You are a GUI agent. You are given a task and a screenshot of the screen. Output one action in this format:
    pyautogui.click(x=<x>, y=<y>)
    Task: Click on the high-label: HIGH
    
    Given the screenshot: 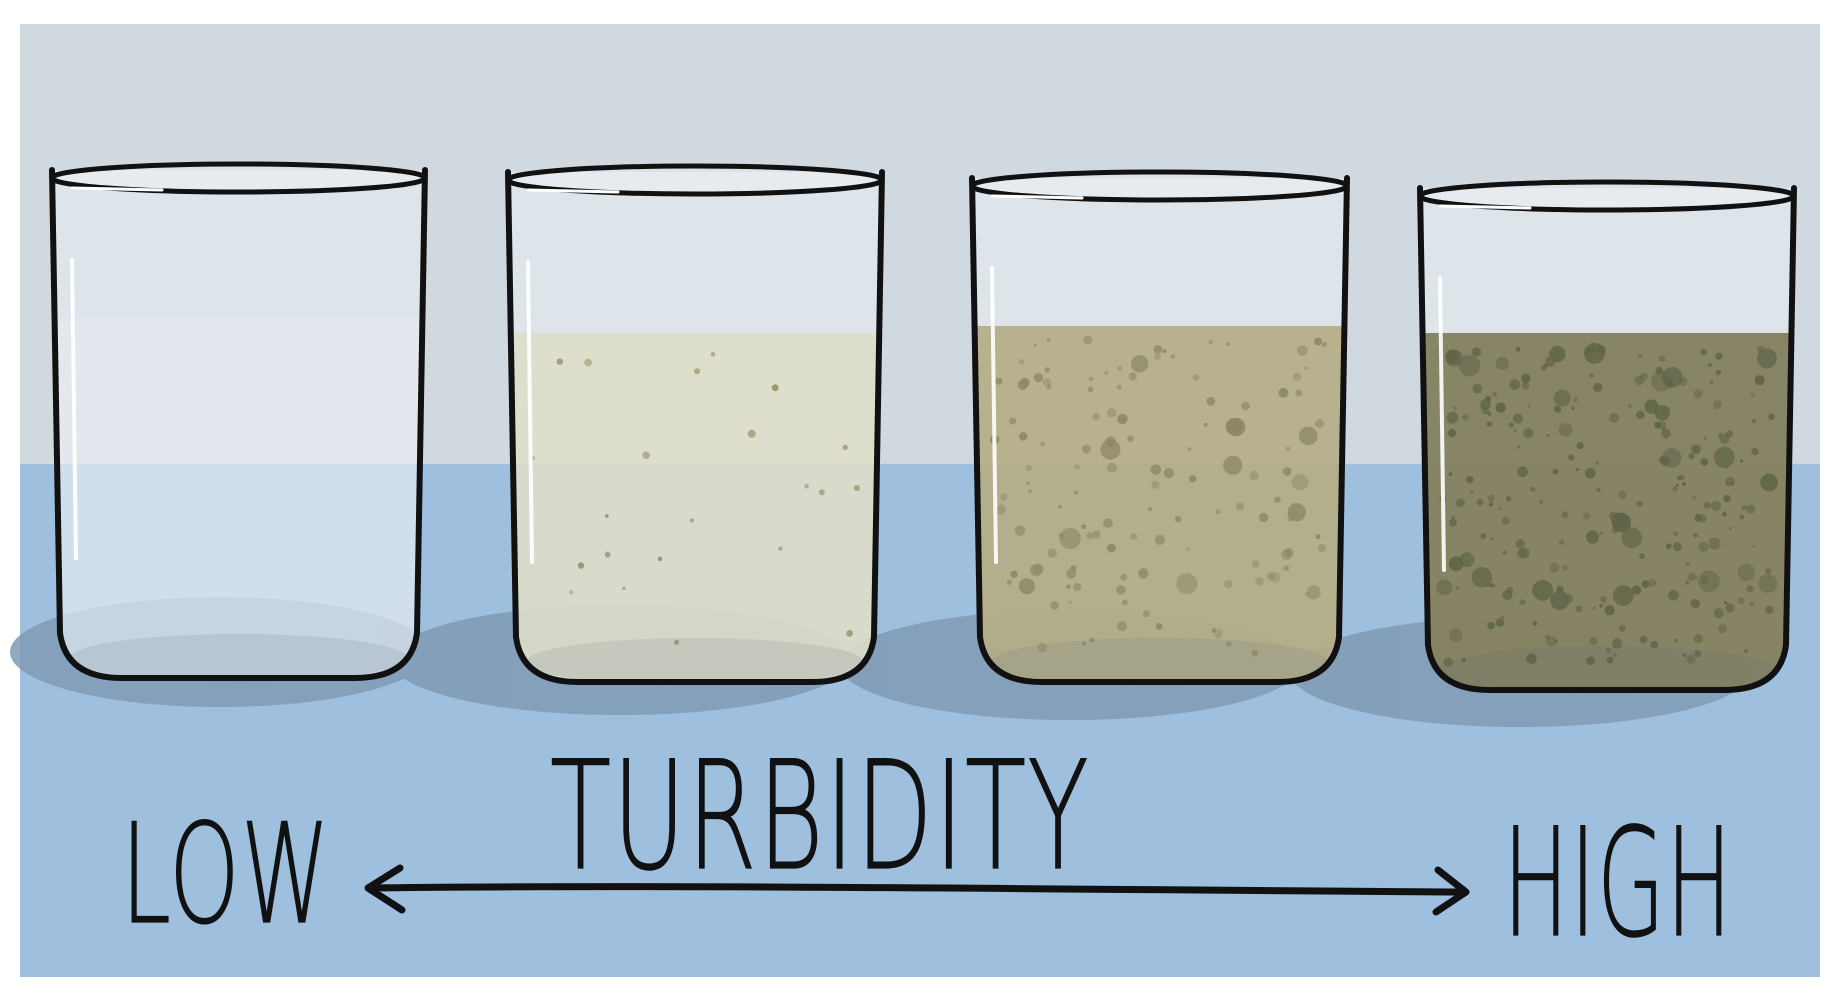 What is the action you would take?
    pyautogui.click(x=1618, y=884)
    